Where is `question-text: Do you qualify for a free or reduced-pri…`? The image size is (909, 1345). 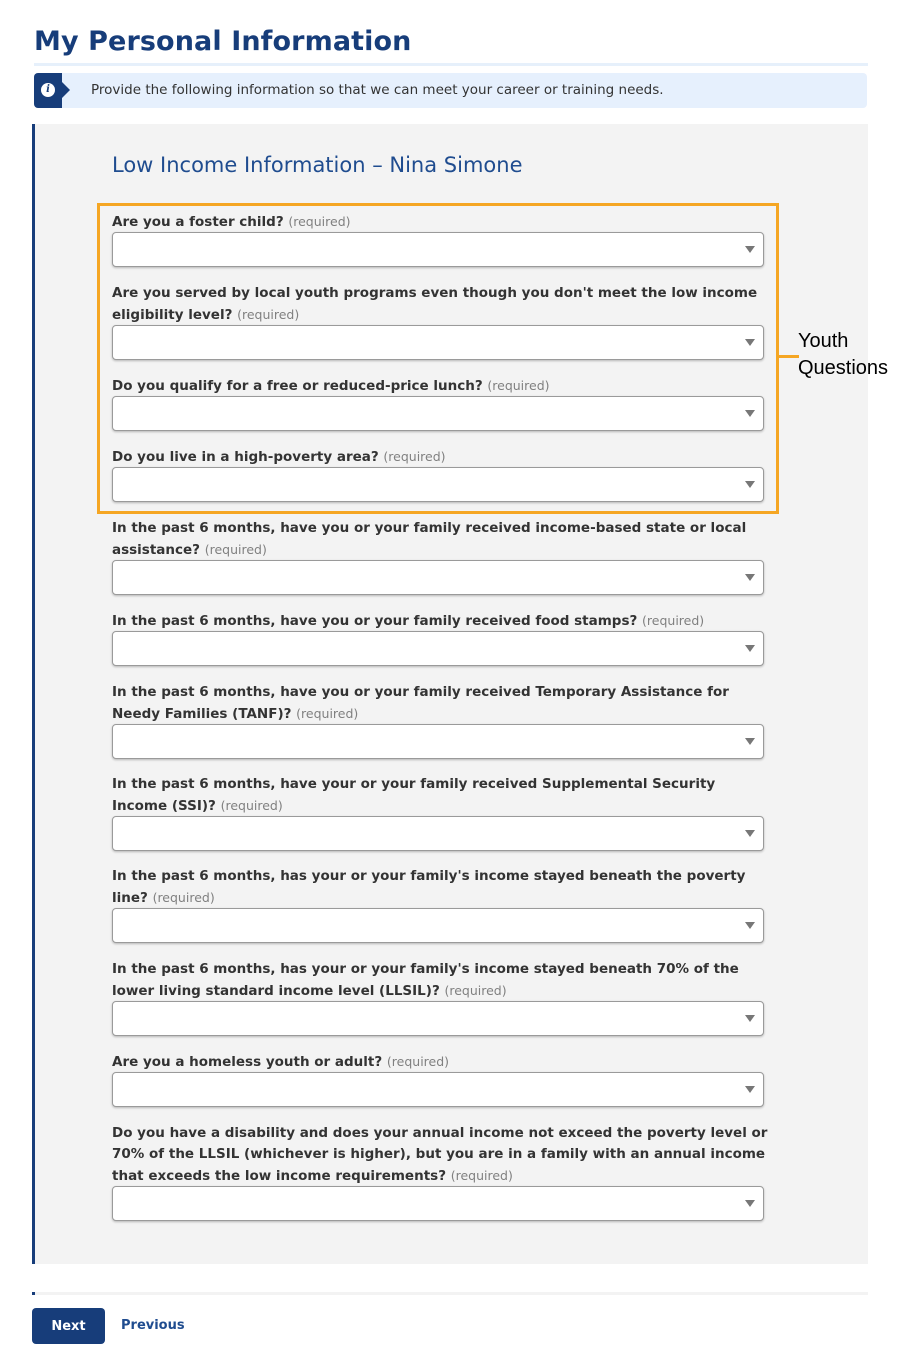
question-text: Do you qualify for a free or reduced-pri… is located at coordinates (297, 386).